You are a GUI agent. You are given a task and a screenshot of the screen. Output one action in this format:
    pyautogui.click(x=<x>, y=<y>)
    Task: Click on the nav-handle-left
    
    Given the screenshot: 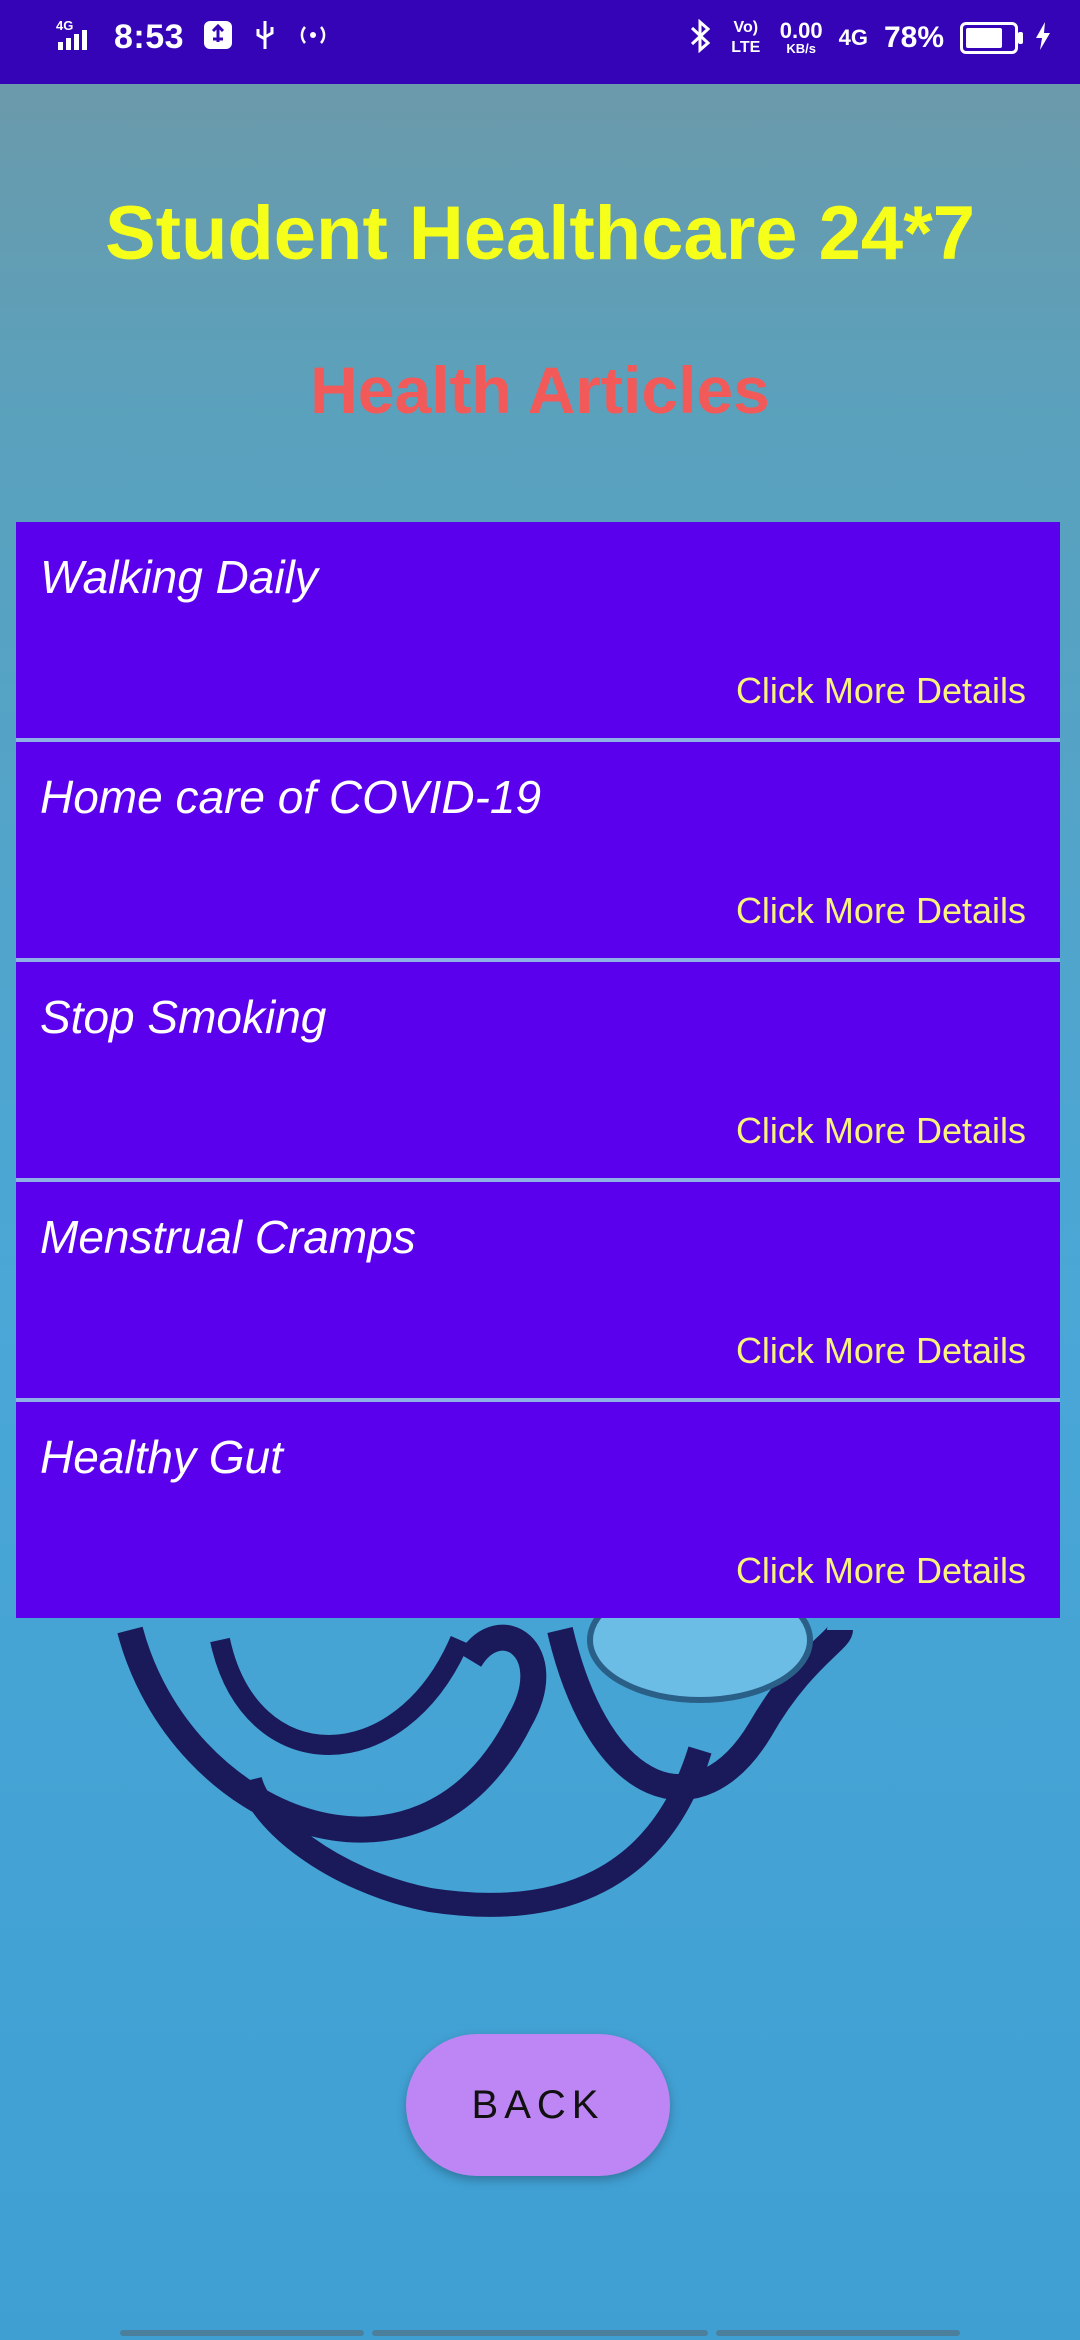 What is the action you would take?
    pyautogui.click(x=242, y=2333)
    